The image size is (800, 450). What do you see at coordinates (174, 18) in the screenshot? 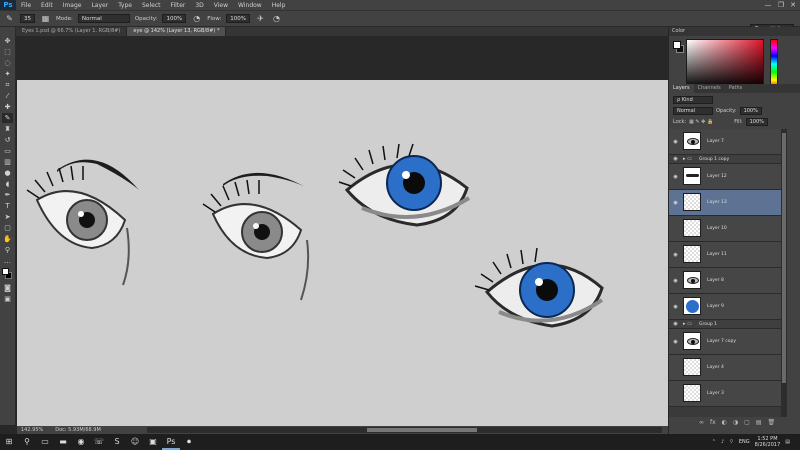
I see `opacity-field: 100%` at bounding box center [174, 18].